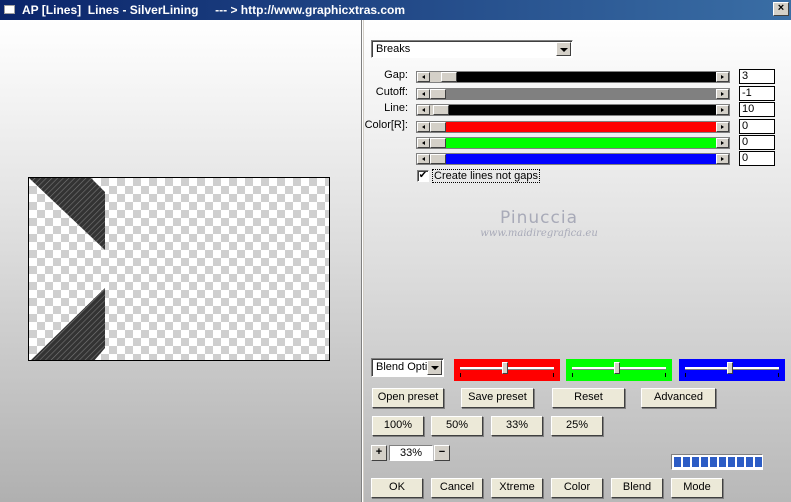 The width and height of the screenshot is (791, 502). Describe the element at coordinates (398, 426) in the screenshot. I see `zoom-100-button: 100%` at that location.